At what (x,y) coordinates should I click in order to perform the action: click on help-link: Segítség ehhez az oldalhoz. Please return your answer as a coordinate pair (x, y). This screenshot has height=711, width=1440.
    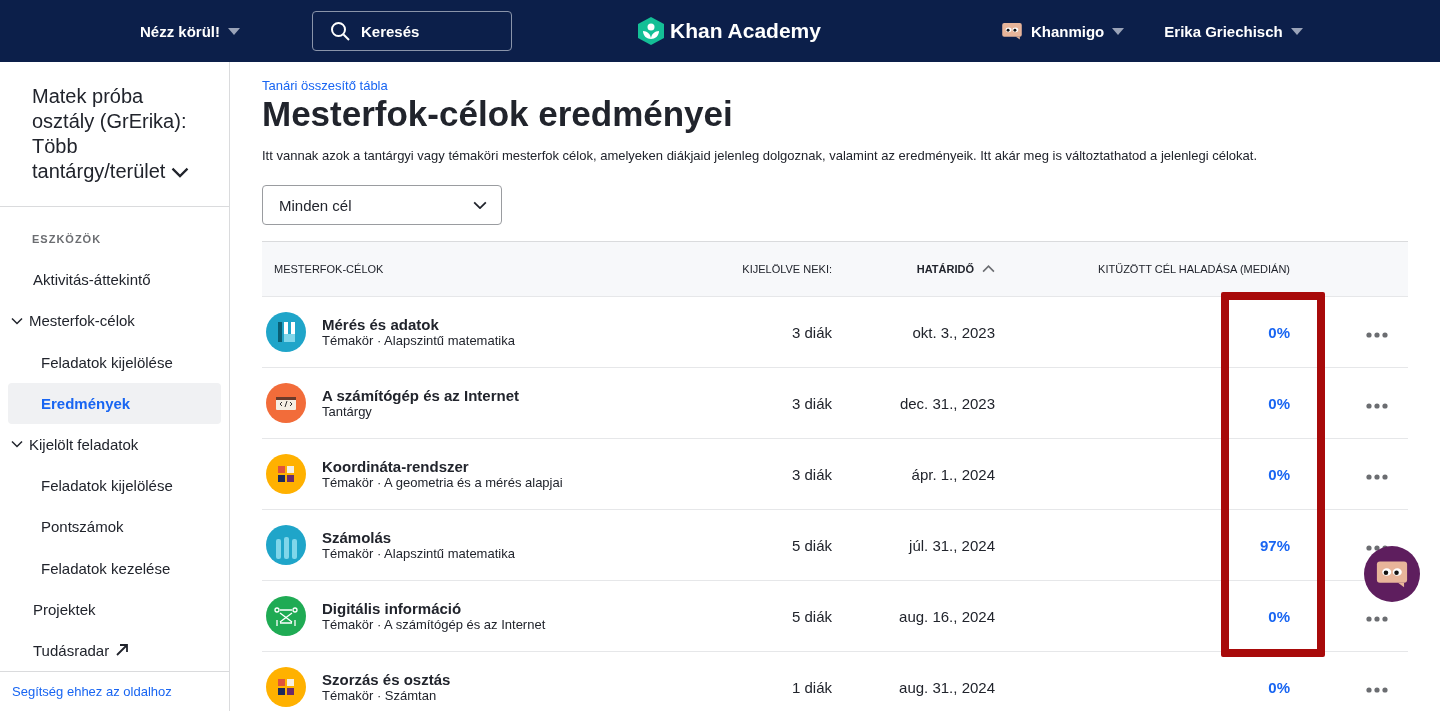
    Looking at the image, I should click on (114, 691).